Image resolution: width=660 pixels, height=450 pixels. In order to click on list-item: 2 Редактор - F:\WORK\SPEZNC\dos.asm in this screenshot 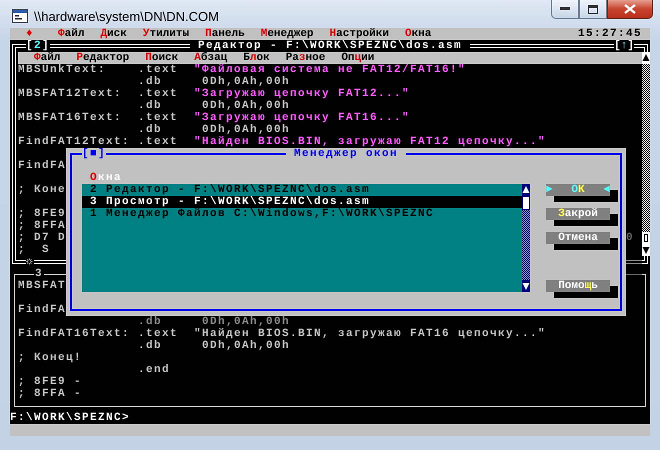, I will do `click(302, 190)`.